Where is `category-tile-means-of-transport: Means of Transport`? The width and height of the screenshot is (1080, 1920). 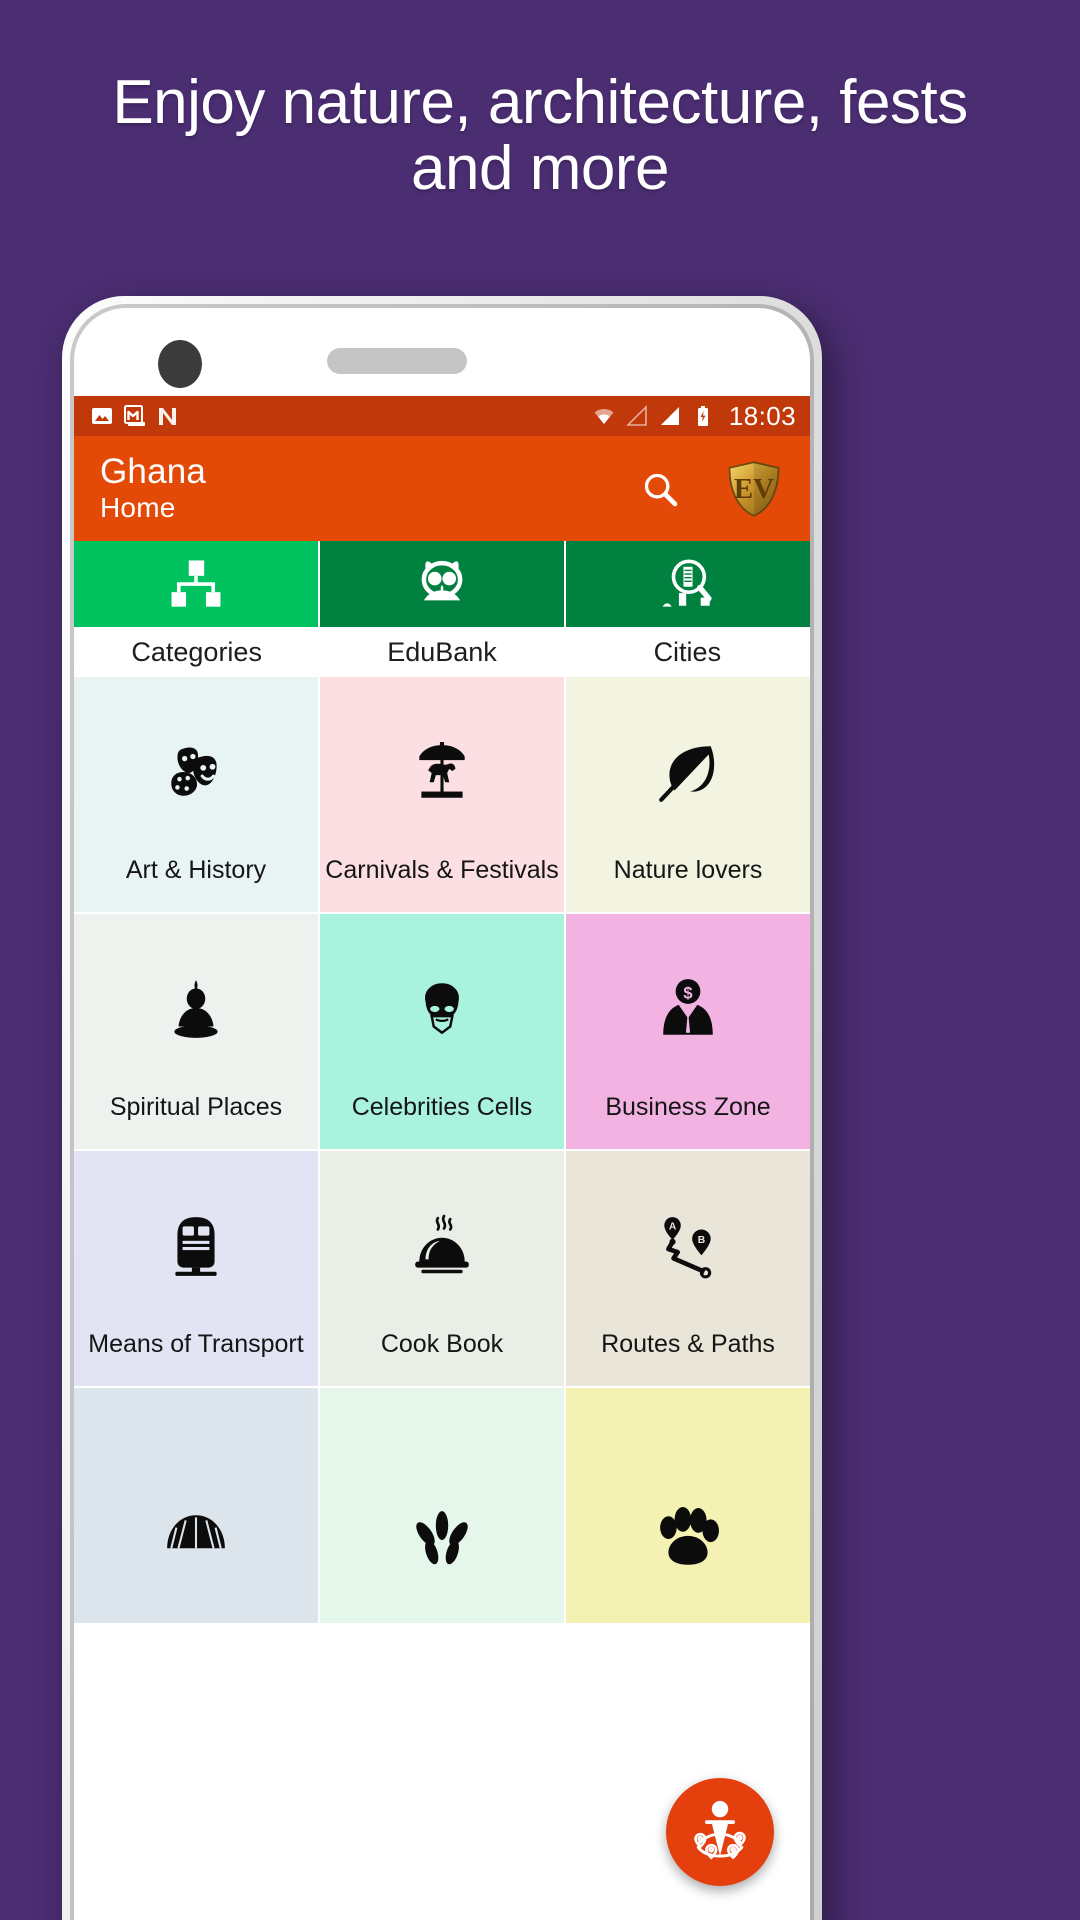
category-tile-means-of-transport: Means of Transport is located at coordinates (196, 1268).